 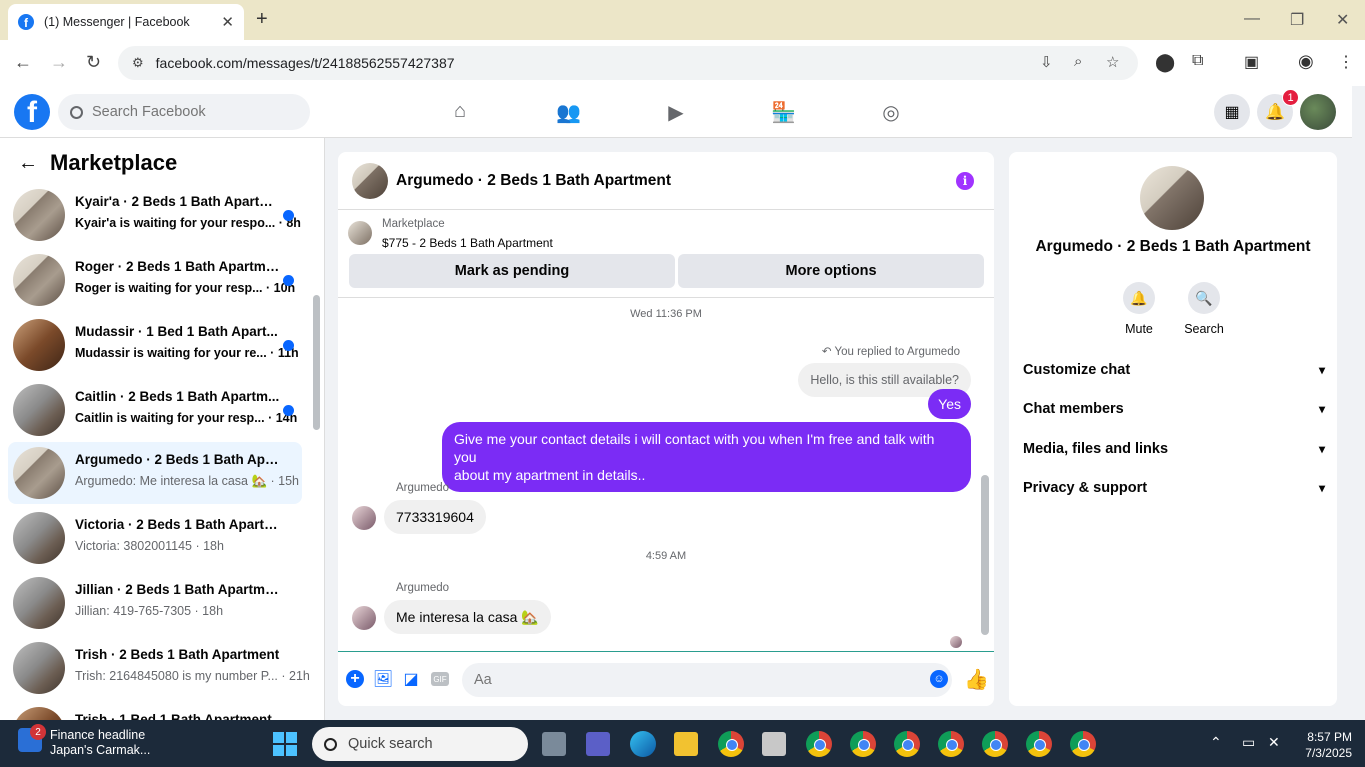 I want to click on reply-note: ↶ You replied to Argumedo, so click(x=890, y=352).